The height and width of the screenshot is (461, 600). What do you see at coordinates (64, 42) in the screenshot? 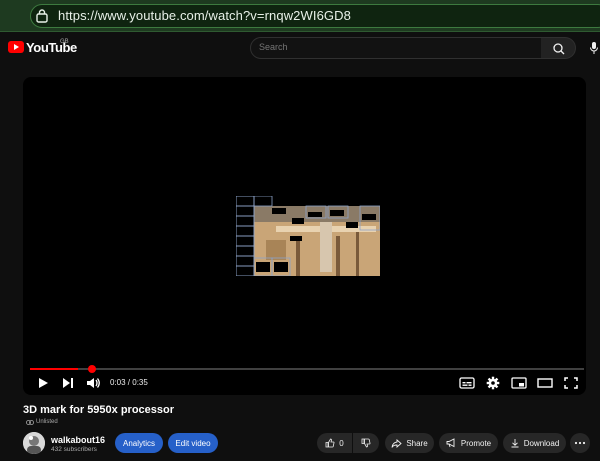
I see `region-code: GB` at bounding box center [64, 42].